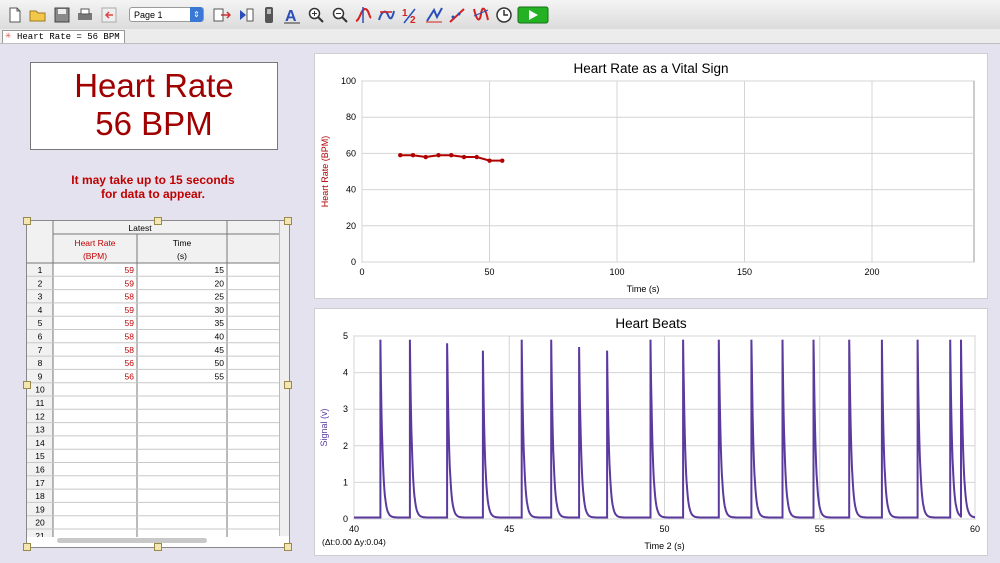 The image size is (1000, 563). Describe the element at coordinates (340, 15) in the screenshot. I see `zoom-out-icon` at that location.